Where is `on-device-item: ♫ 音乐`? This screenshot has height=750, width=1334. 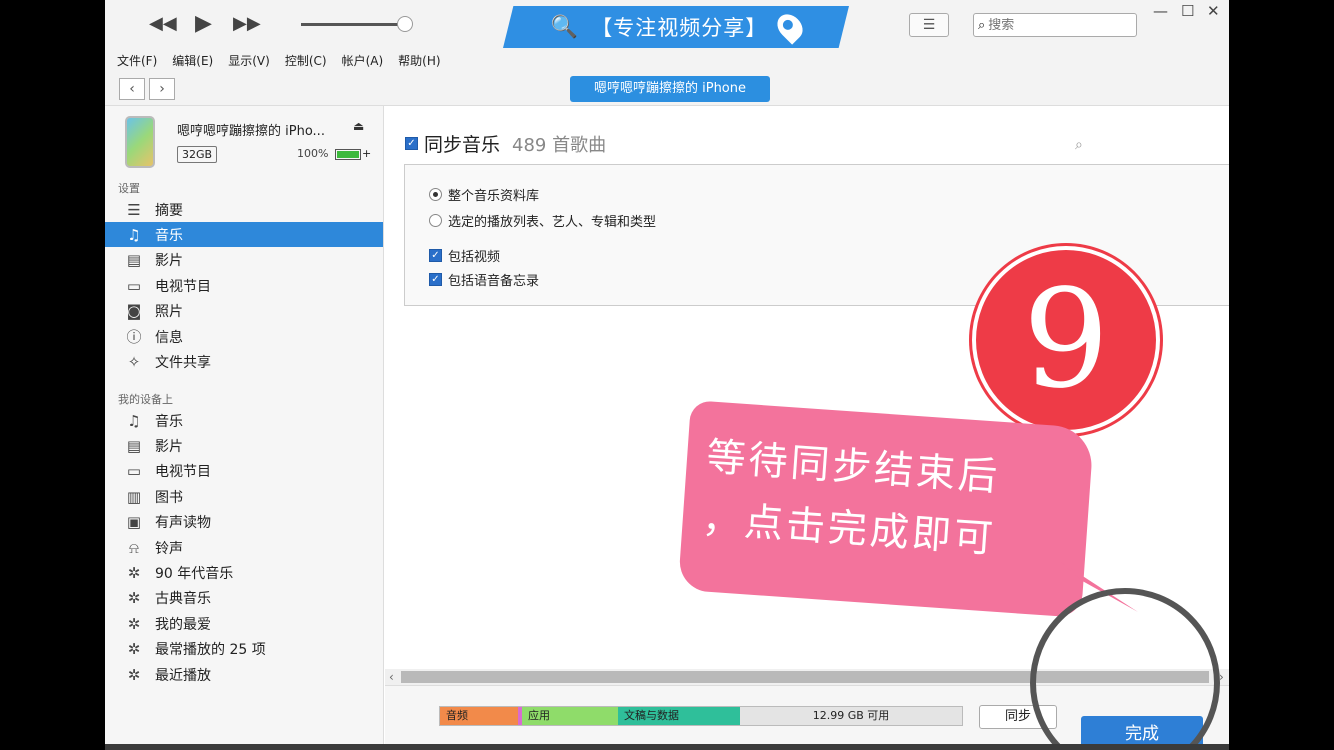
on-device-item: ♫ 音乐 is located at coordinates (244, 420).